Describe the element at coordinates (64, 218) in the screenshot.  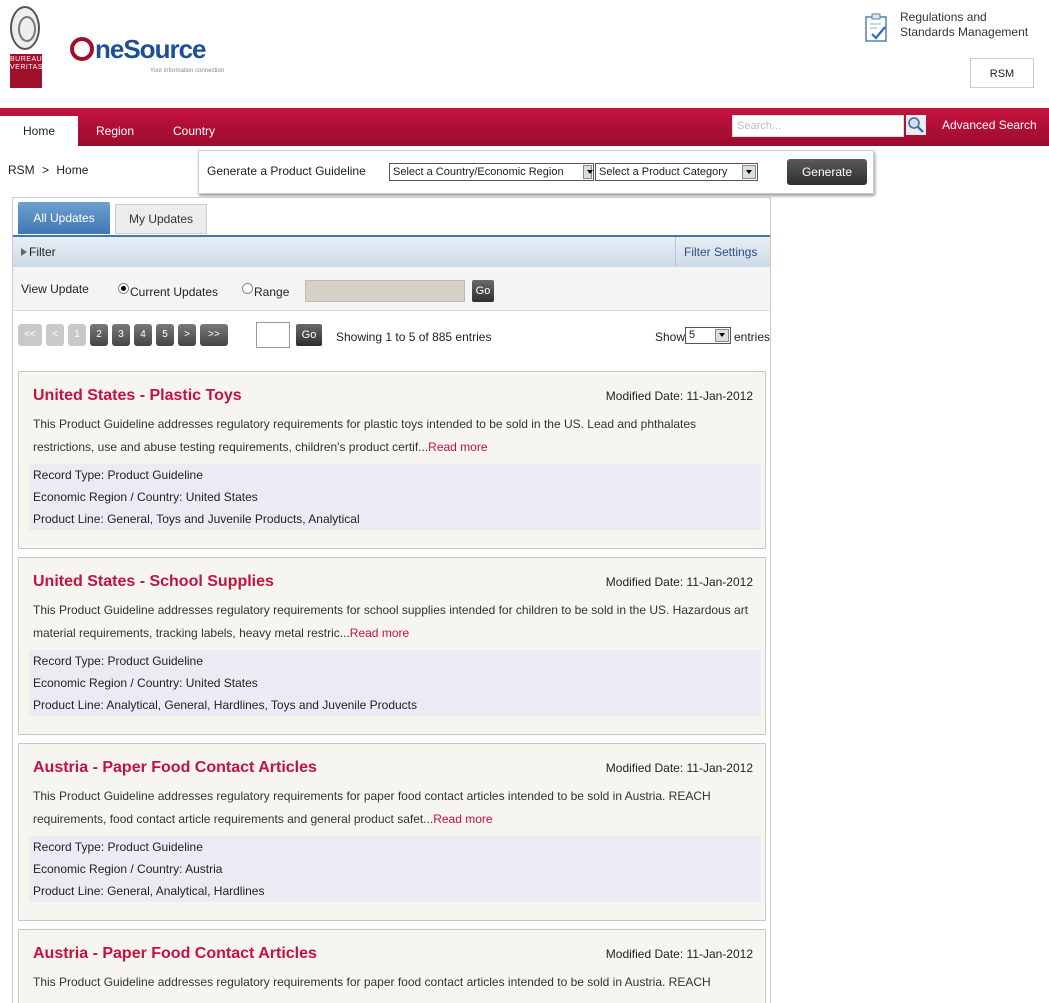
I see `tab-all-updates: All Updates` at that location.